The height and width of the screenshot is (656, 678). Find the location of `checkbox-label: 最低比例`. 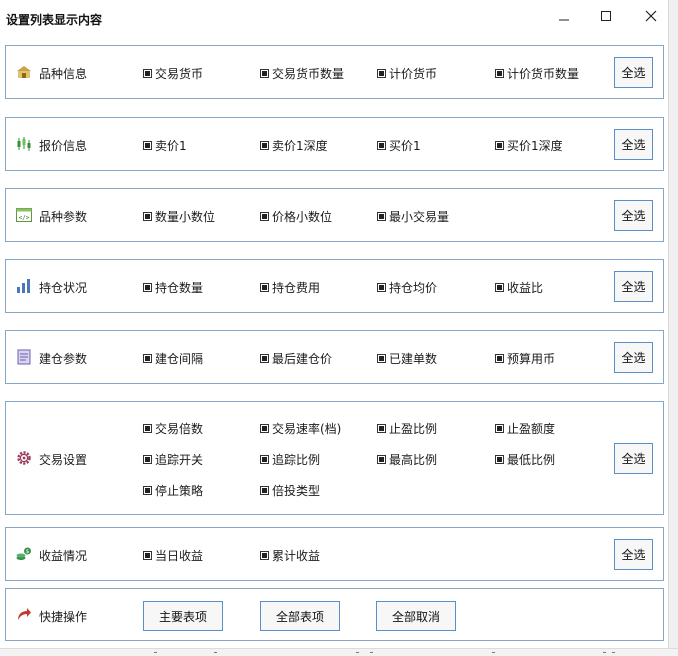

checkbox-label: 最低比例 is located at coordinates (531, 460).